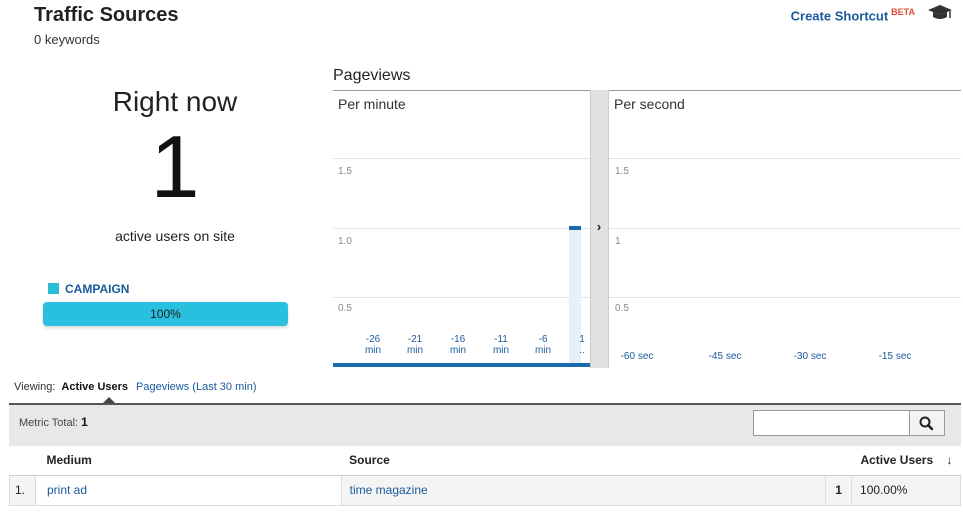 The image size is (963, 515). What do you see at coordinates (575, 228) in the screenshot?
I see `per-minute-bar-cap` at bounding box center [575, 228].